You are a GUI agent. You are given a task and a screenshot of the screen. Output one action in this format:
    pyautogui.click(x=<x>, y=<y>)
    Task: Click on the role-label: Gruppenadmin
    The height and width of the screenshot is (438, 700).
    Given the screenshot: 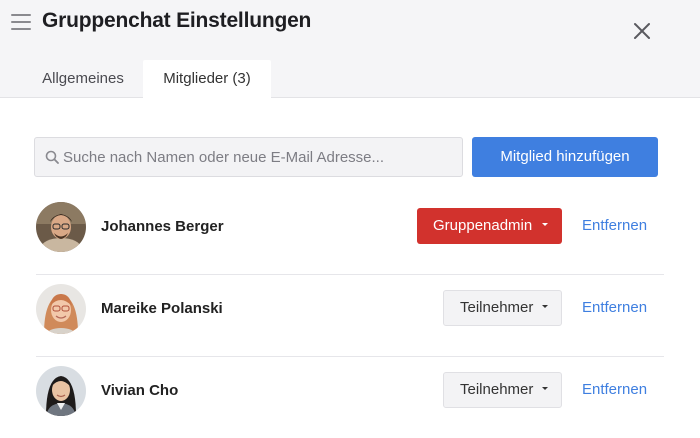 What is the action you would take?
    pyautogui.click(x=483, y=225)
    